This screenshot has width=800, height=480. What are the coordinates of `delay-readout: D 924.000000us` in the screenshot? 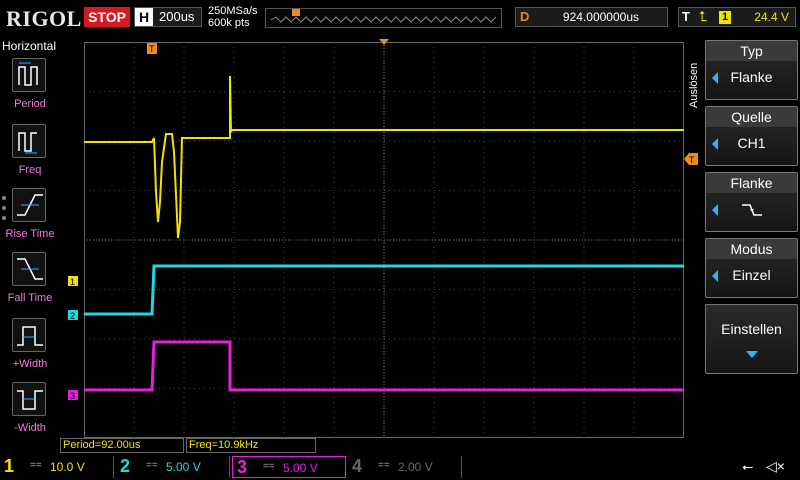 It's located at (591, 17).